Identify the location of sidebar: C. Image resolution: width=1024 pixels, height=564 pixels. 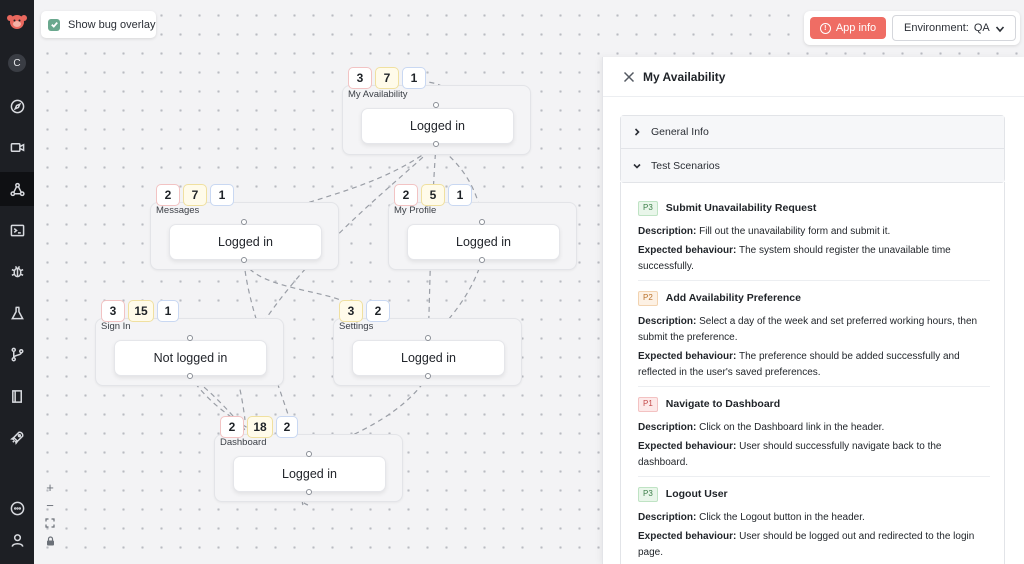
(17, 282).